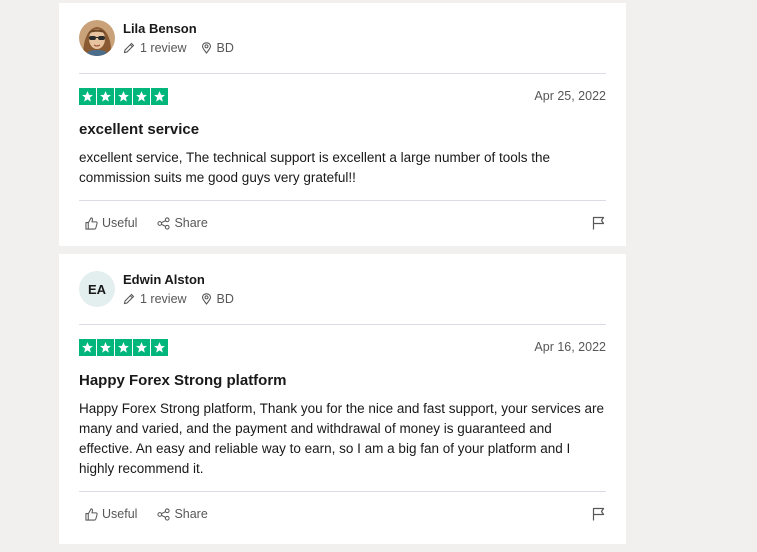 The width and height of the screenshot is (757, 552). What do you see at coordinates (342, 129) in the screenshot?
I see `review-title: excellent service` at bounding box center [342, 129].